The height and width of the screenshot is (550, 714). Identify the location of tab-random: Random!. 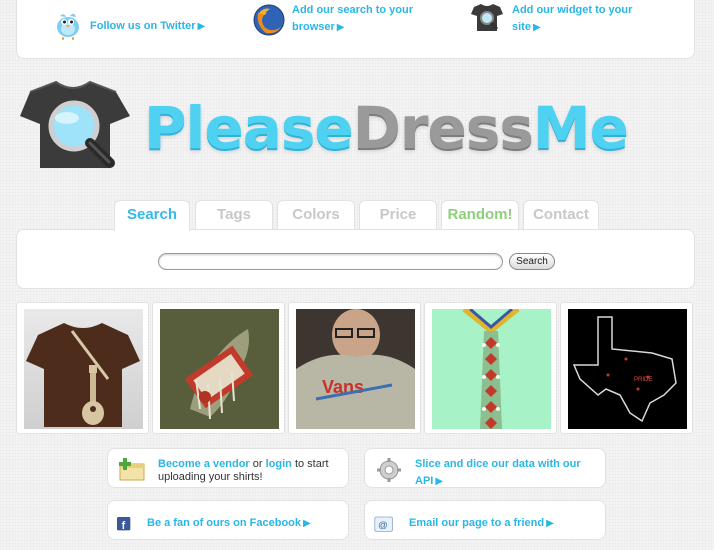
(480, 215).